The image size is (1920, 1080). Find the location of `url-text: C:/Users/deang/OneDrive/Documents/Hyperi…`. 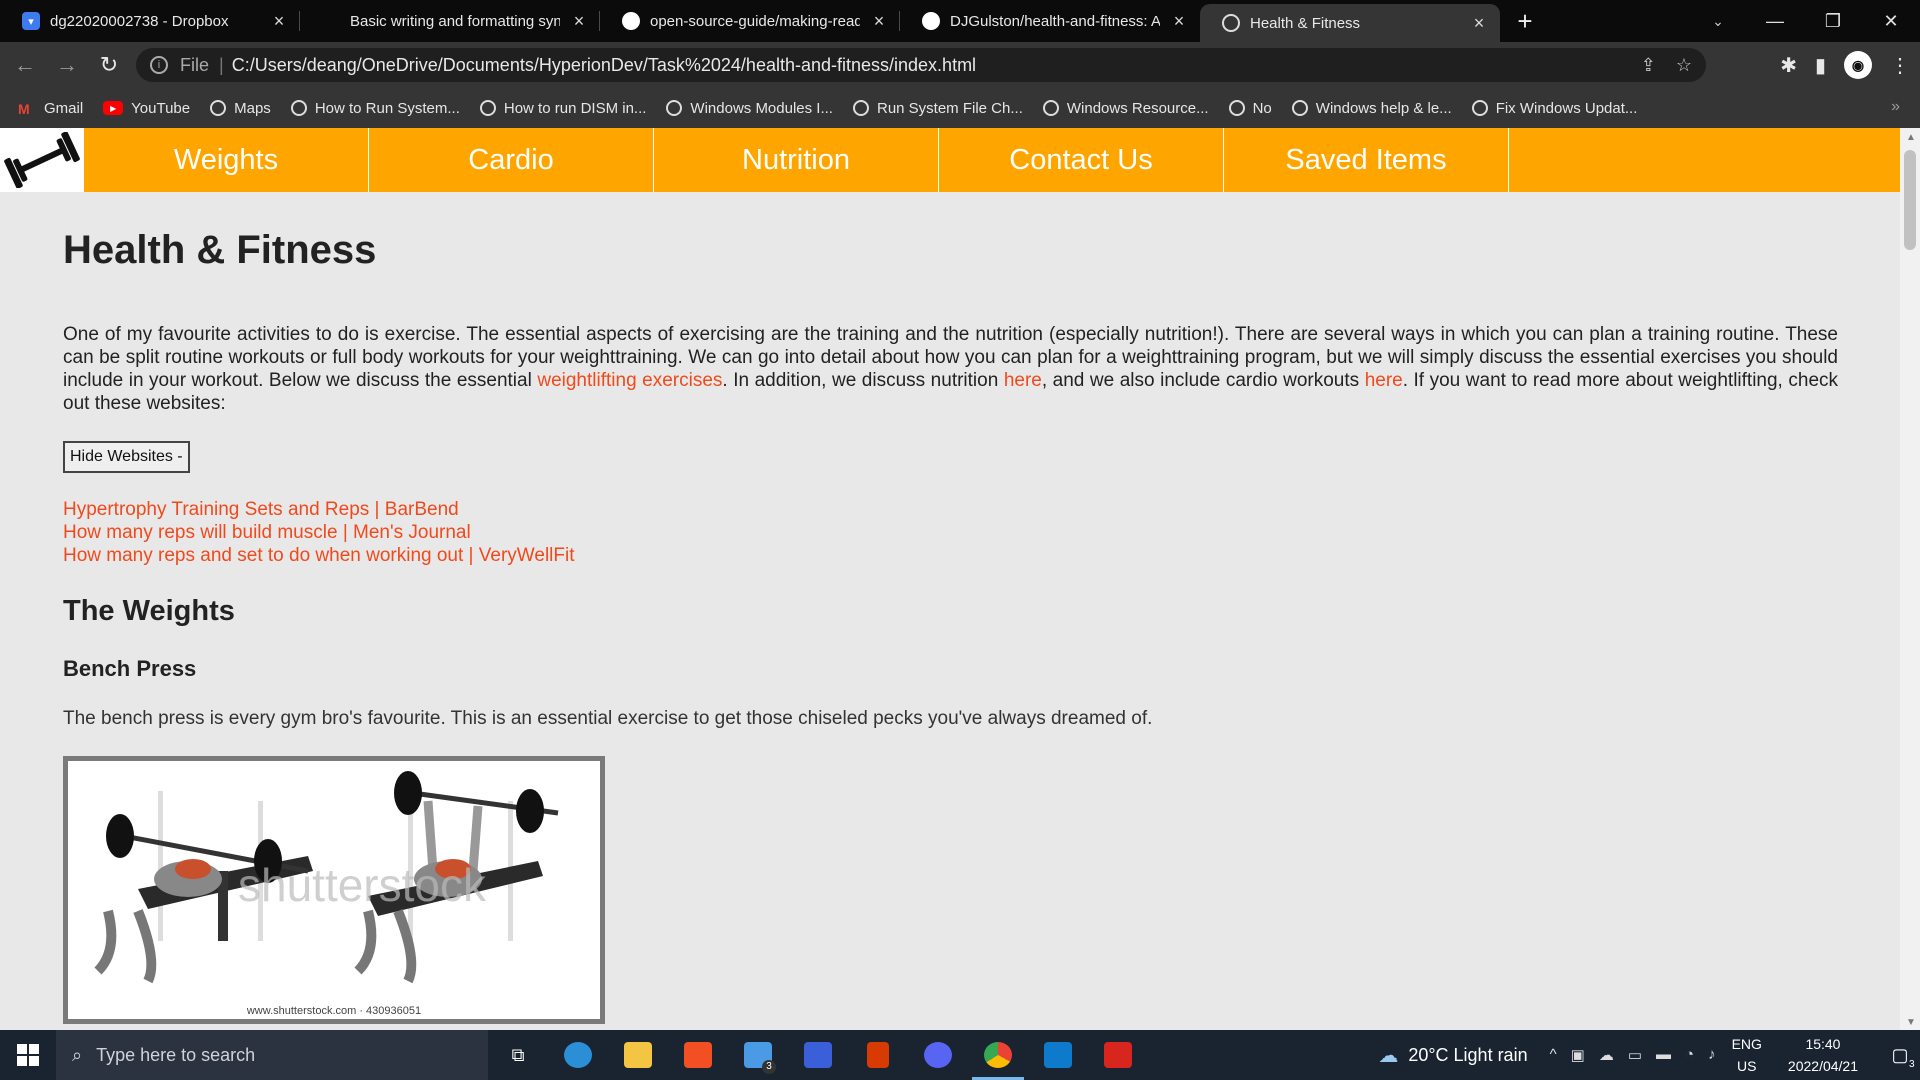

url-text: C:/Users/deang/OneDrive/Documents/Hyperi… is located at coordinates (604, 65).